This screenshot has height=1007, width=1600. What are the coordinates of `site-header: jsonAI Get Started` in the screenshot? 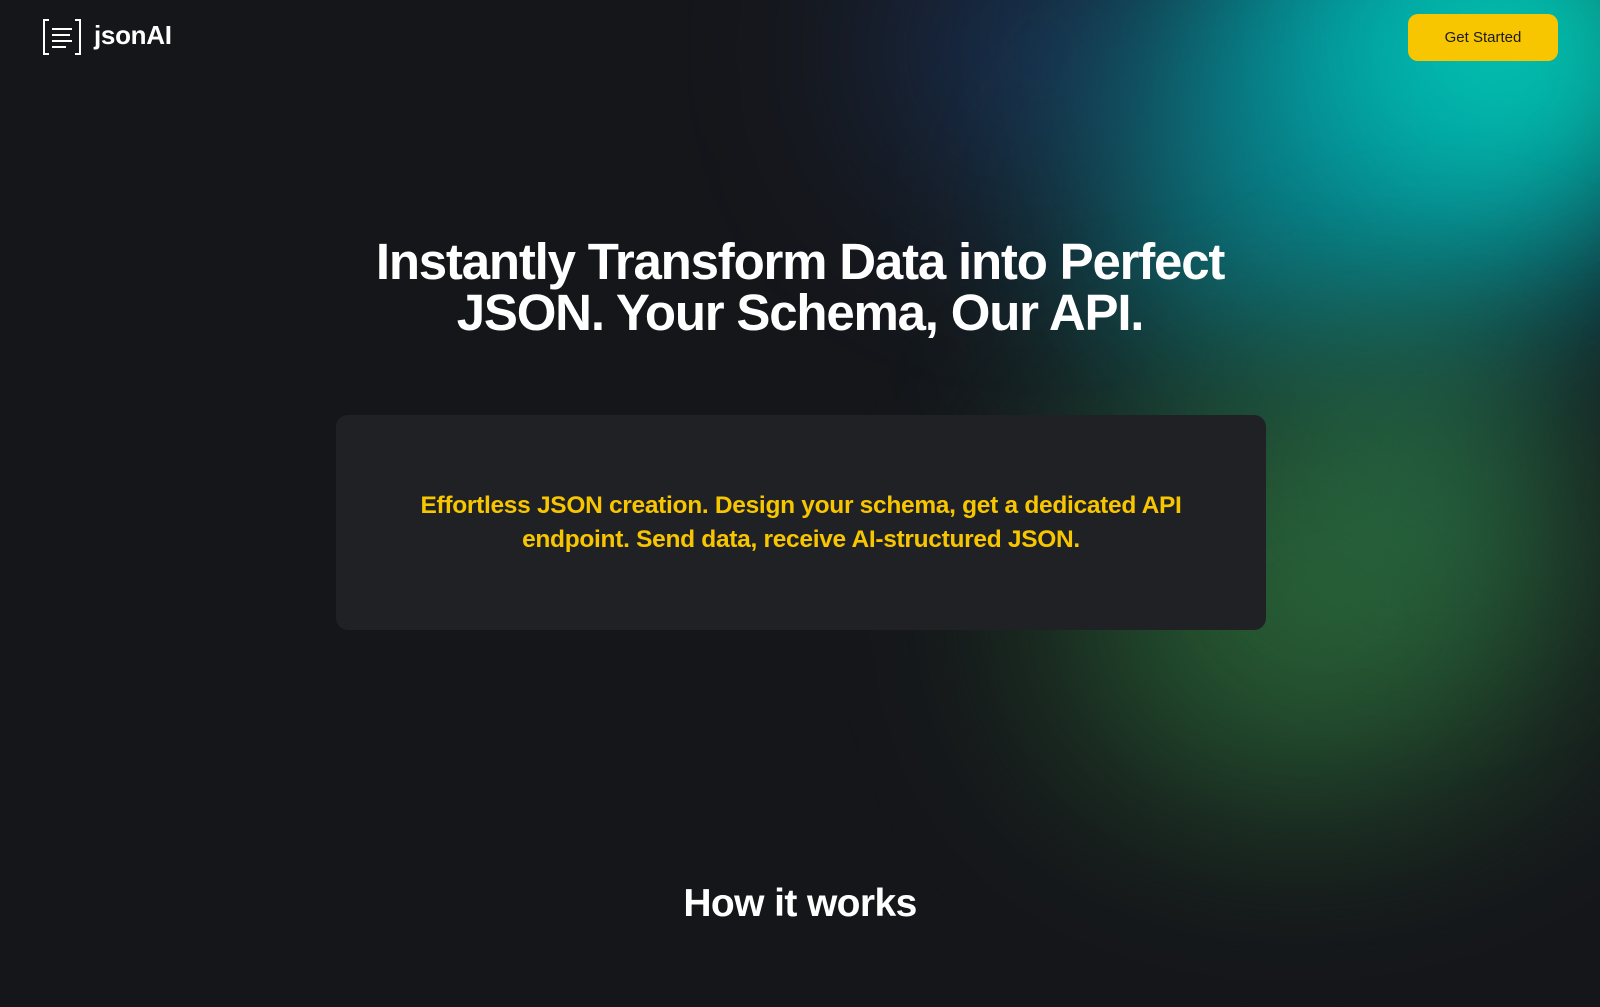 It's located at (800, 38).